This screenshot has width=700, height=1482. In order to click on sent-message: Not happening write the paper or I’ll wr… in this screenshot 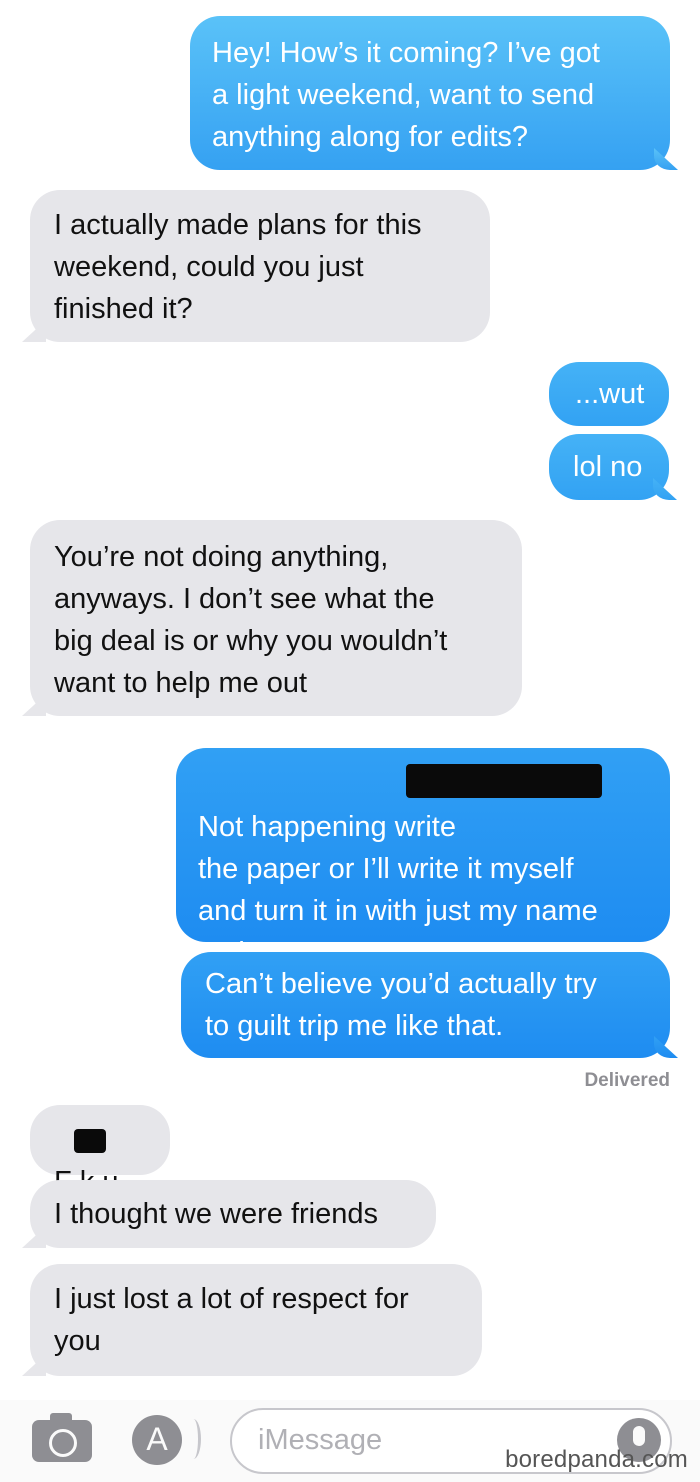, I will do `click(423, 858)`.